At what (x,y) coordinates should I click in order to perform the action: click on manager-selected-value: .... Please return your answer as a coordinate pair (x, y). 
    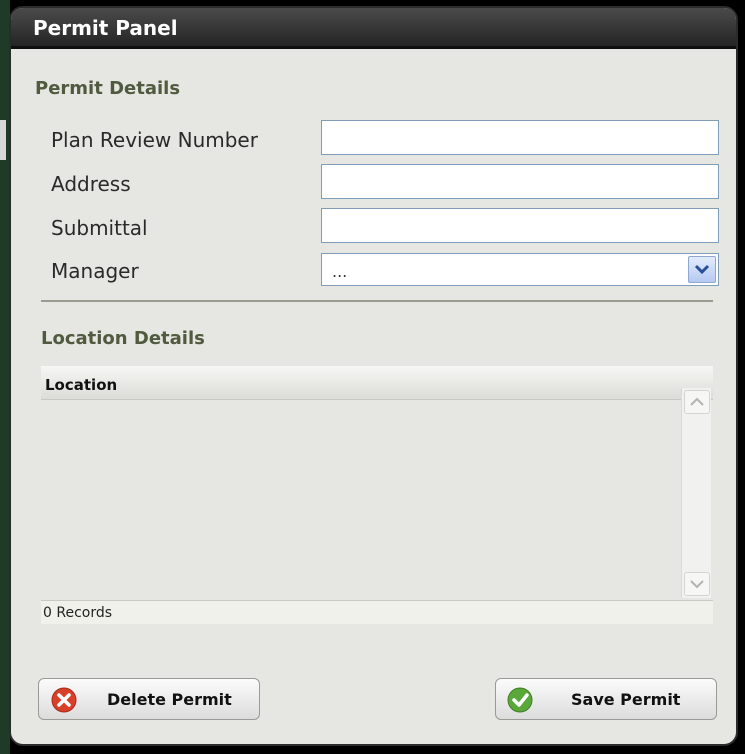
    Looking at the image, I should click on (340, 271).